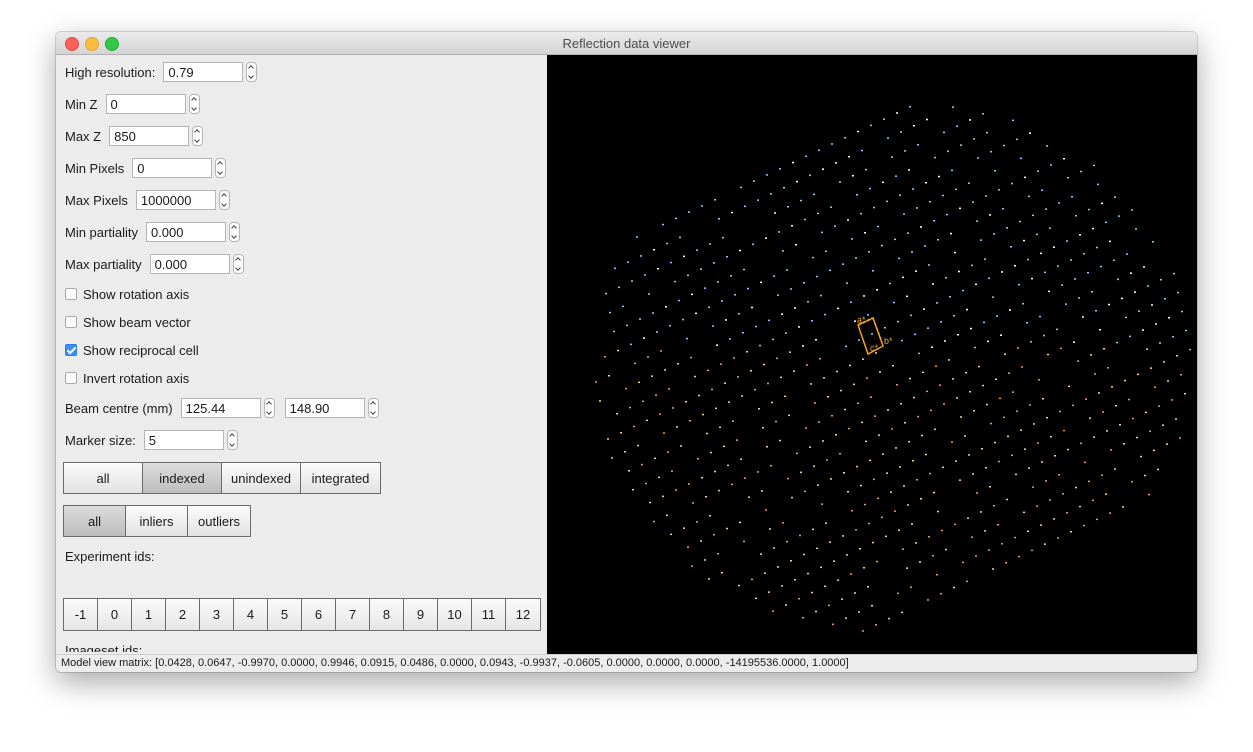 The height and width of the screenshot is (752, 1253). What do you see at coordinates (149, 136) in the screenshot?
I see `max-z-input: 850` at bounding box center [149, 136].